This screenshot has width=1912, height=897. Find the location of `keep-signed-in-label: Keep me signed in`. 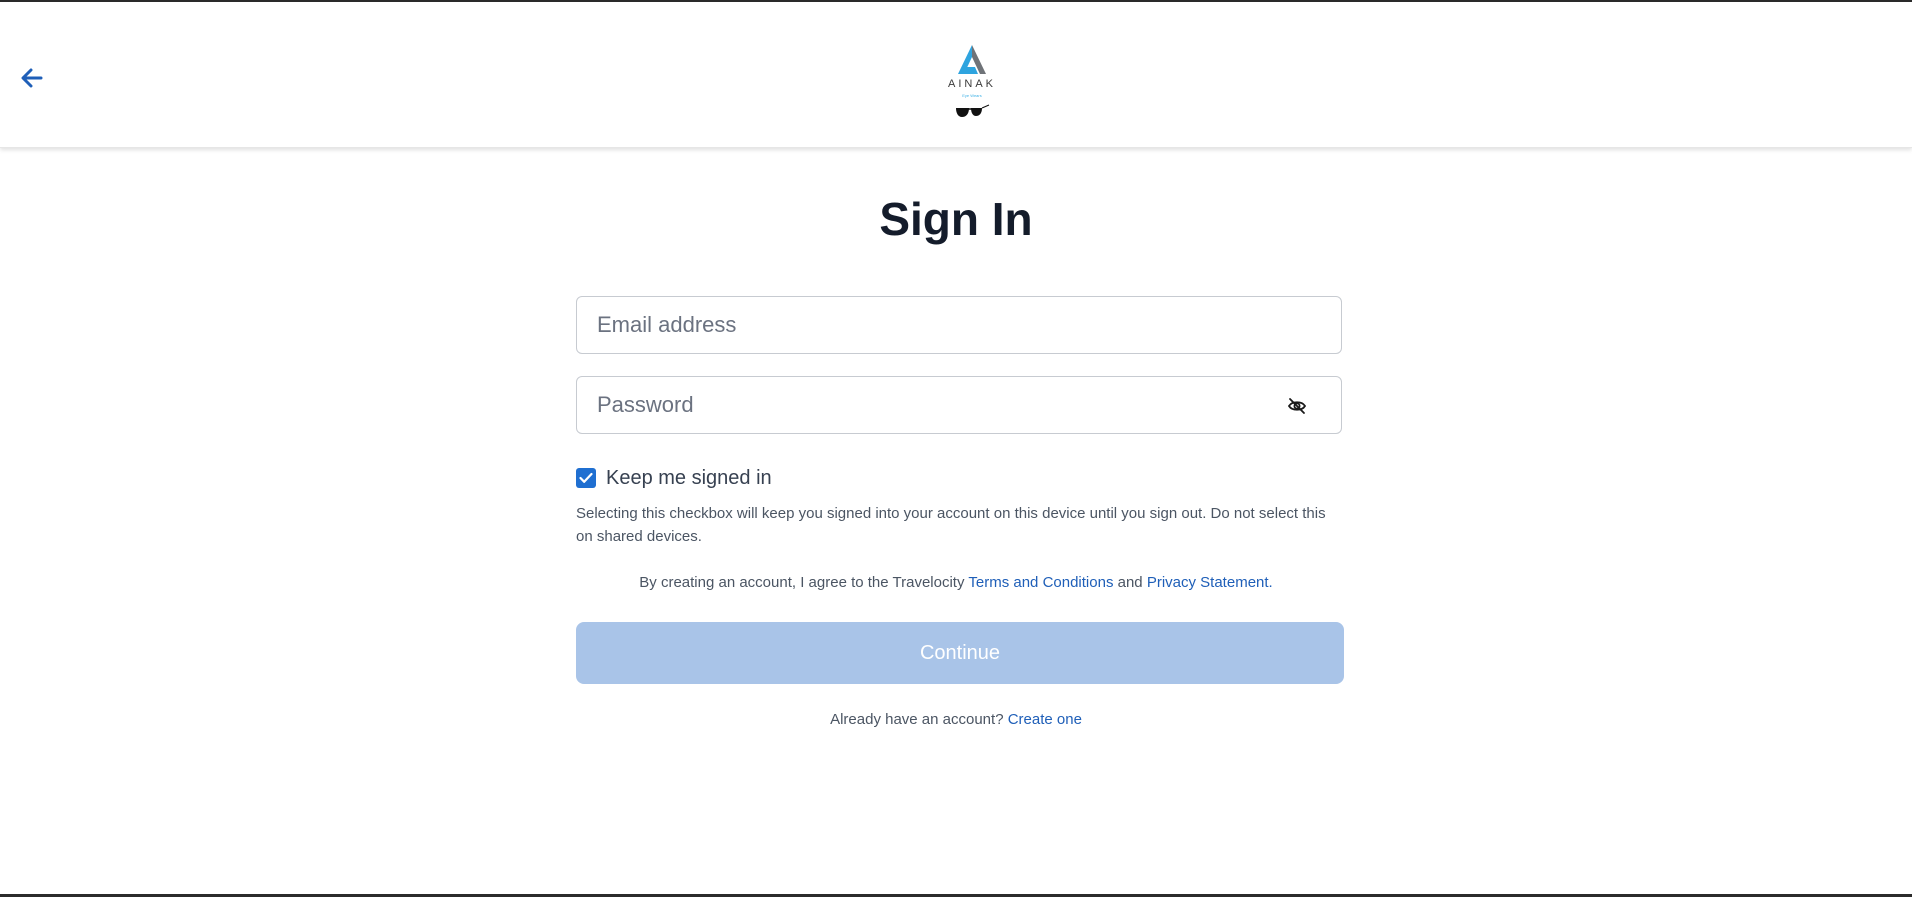

keep-signed-in-label: Keep me signed in is located at coordinates (689, 478).